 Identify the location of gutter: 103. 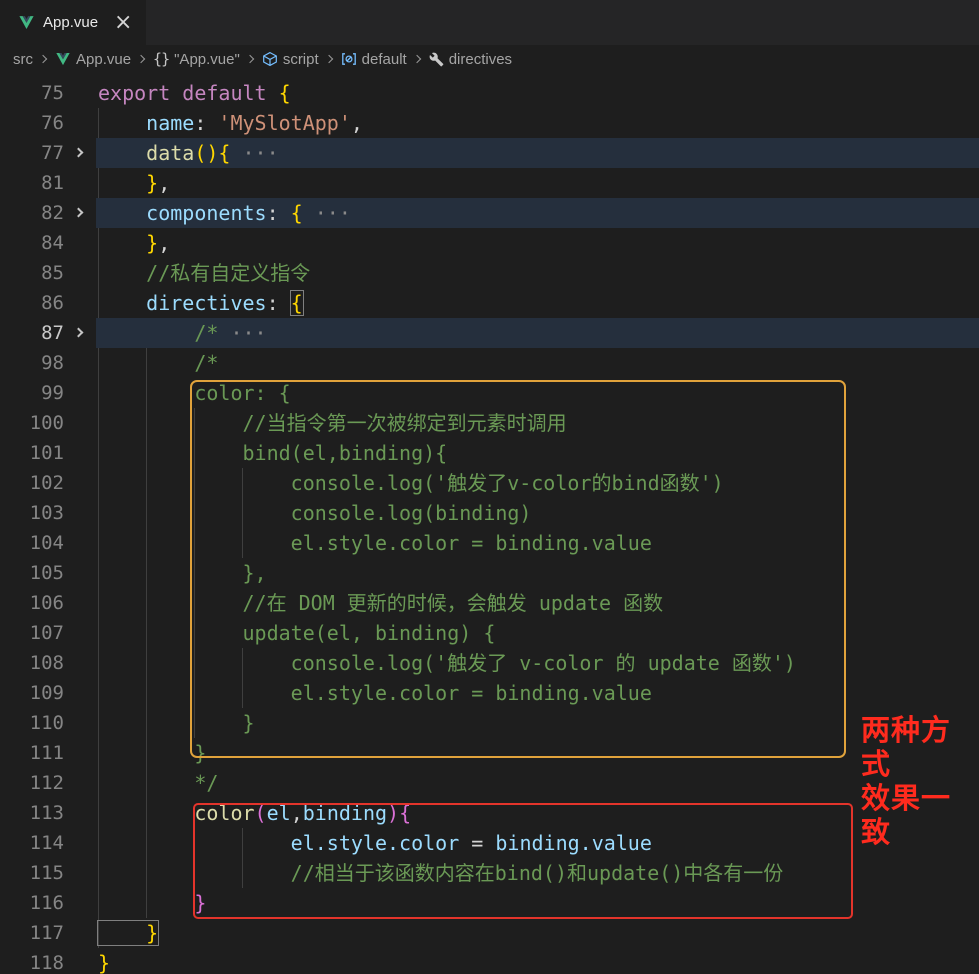
(48, 513).